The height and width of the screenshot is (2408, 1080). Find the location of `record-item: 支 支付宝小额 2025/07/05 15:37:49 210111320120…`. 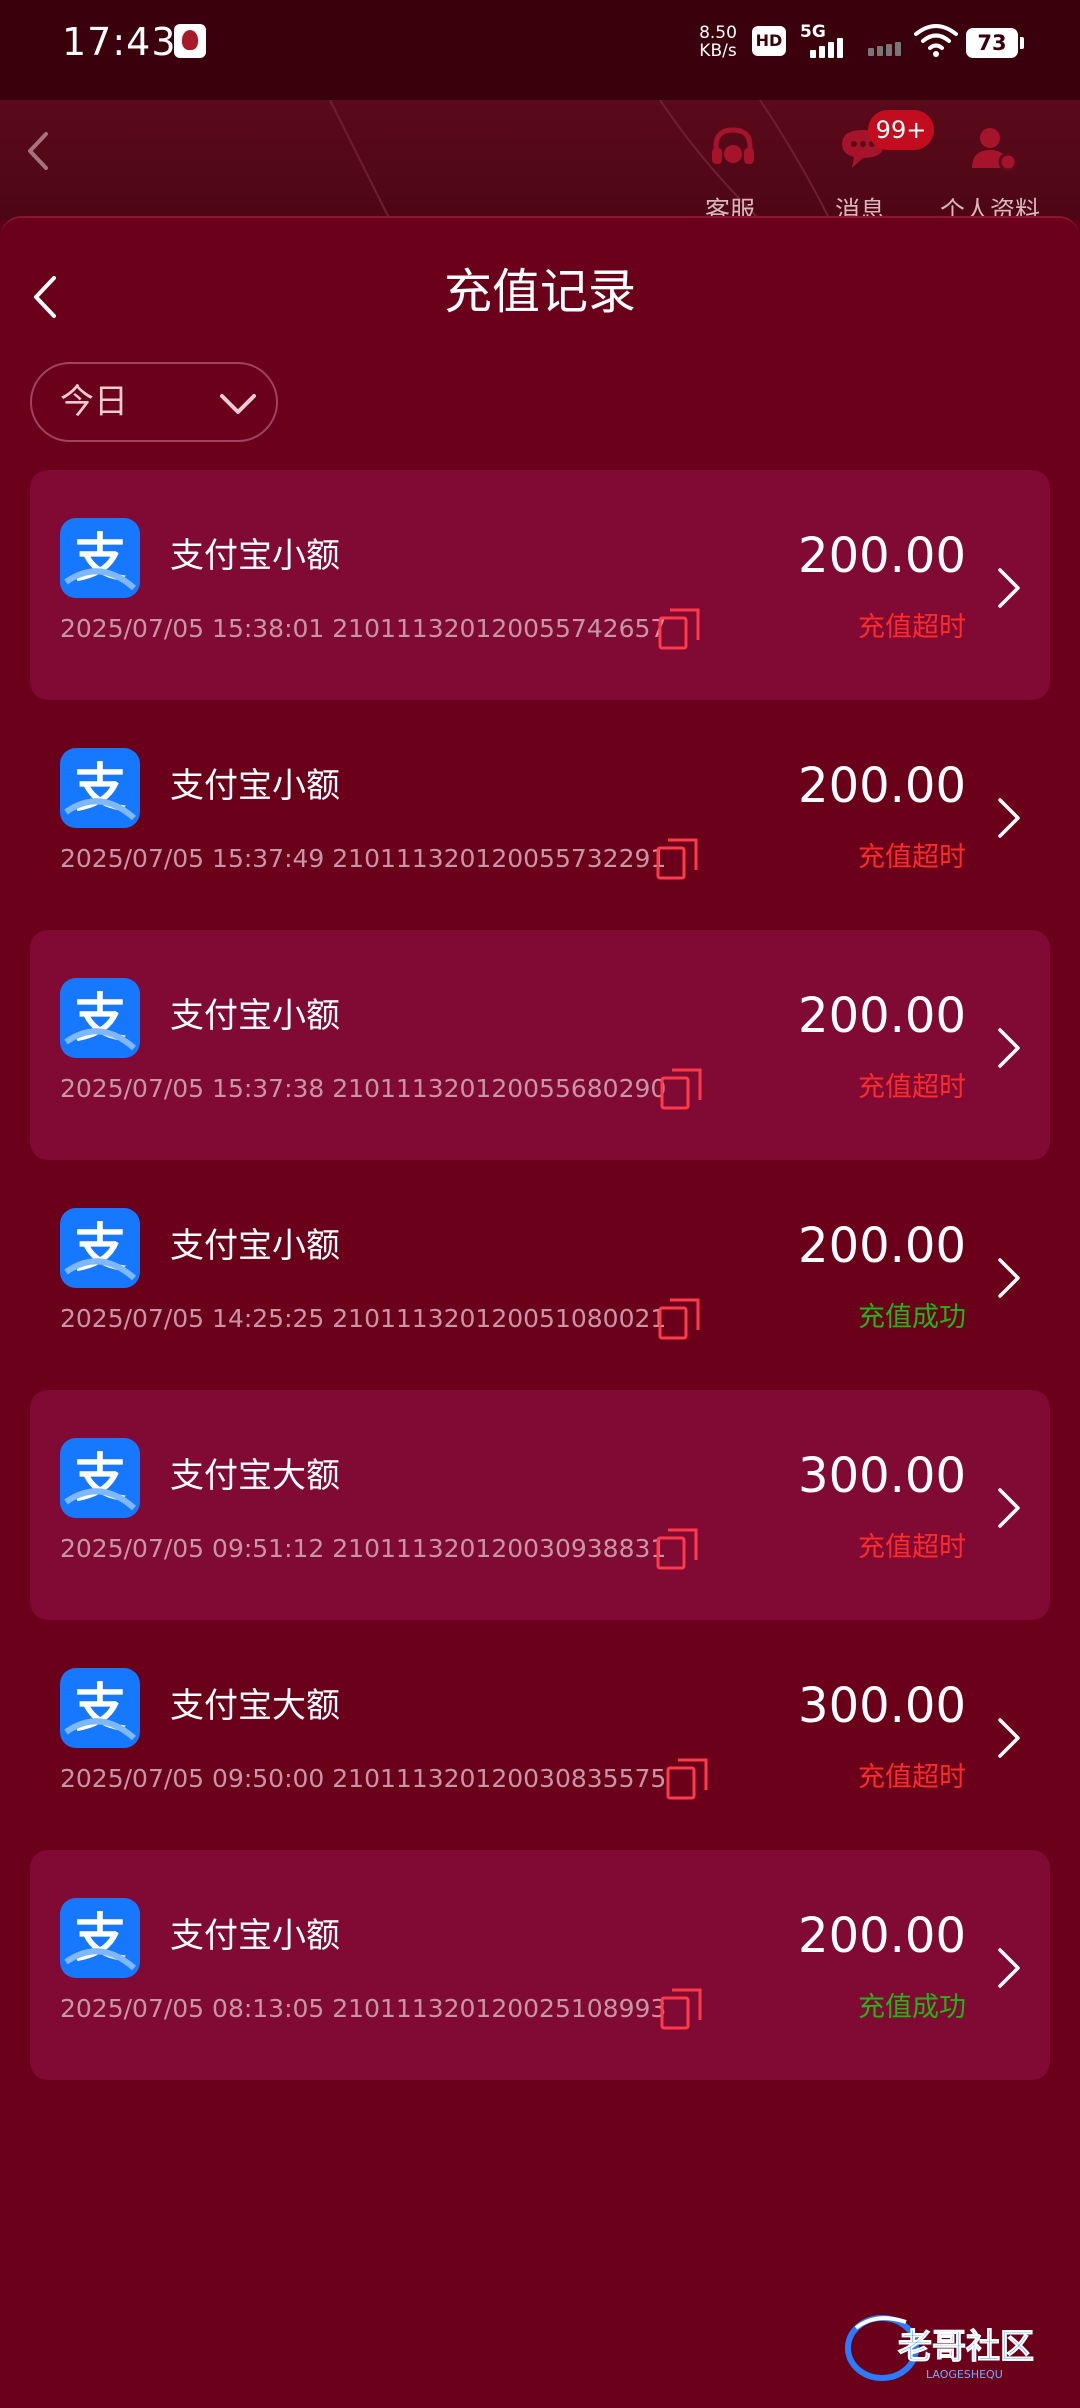

record-item: 支 支付宝小额 2025/07/05 15:37:49 210111320120… is located at coordinates (540, 815).